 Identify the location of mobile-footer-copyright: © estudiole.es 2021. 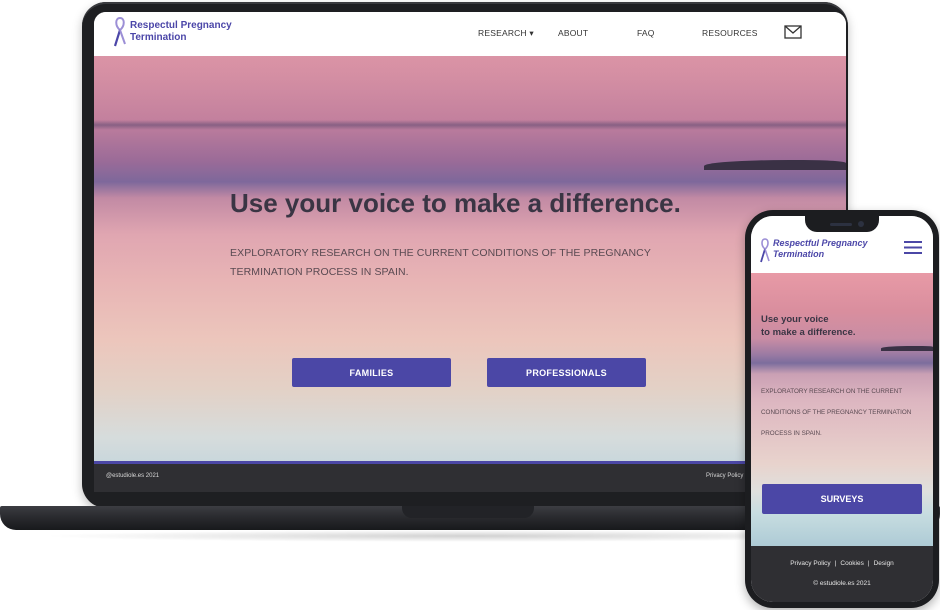
(842, 583).